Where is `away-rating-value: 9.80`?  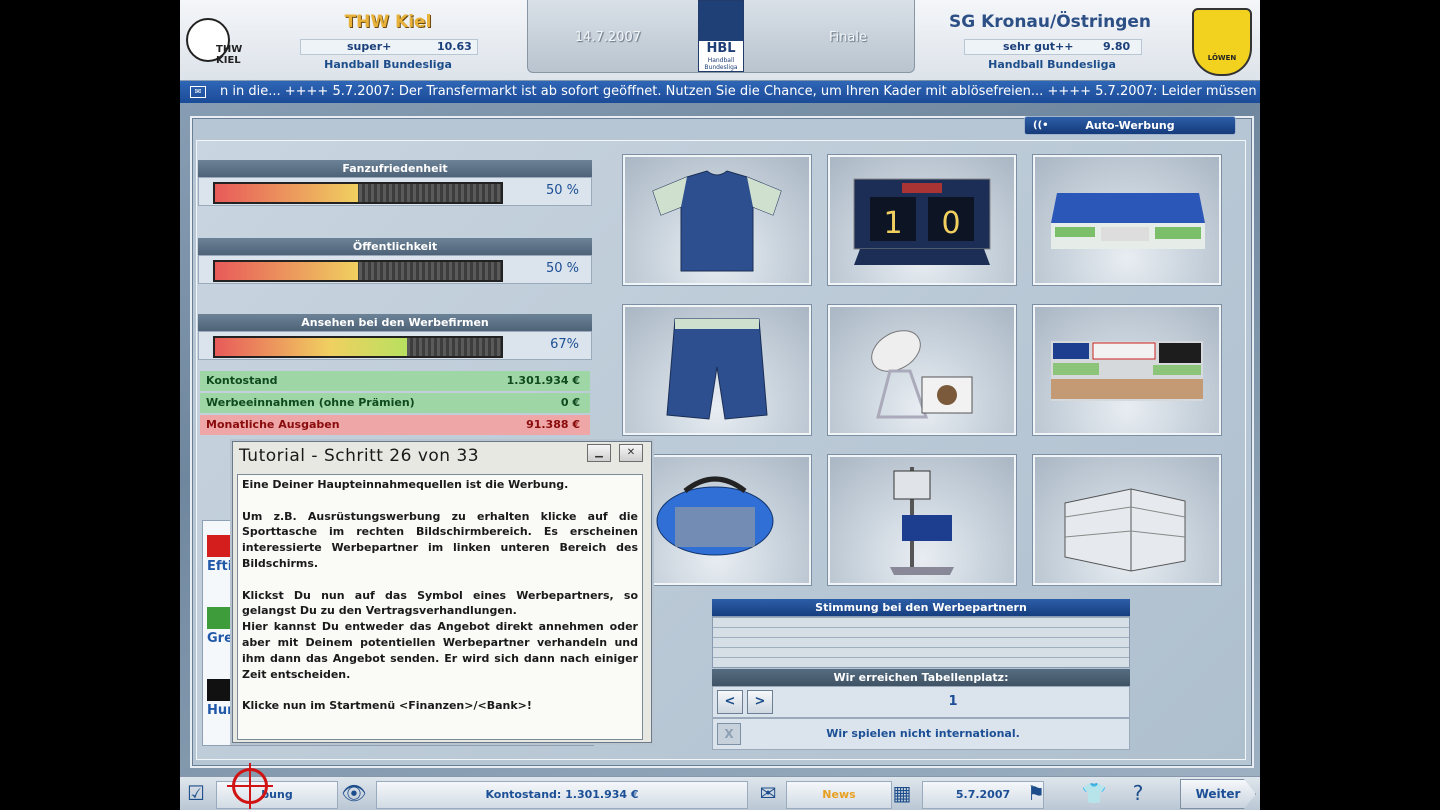
away-rating-value: 9.80 is located at coordinates (1117, 46).